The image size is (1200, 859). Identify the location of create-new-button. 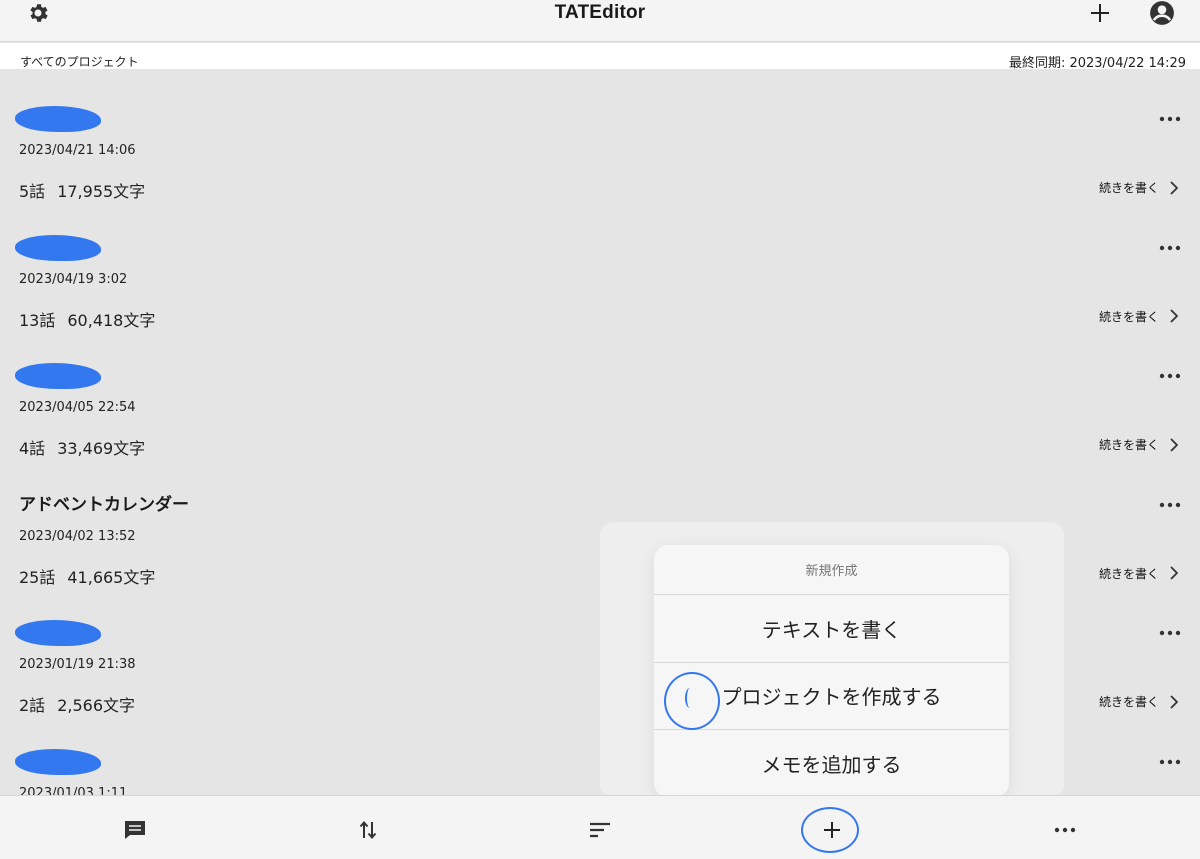
(832, 830).